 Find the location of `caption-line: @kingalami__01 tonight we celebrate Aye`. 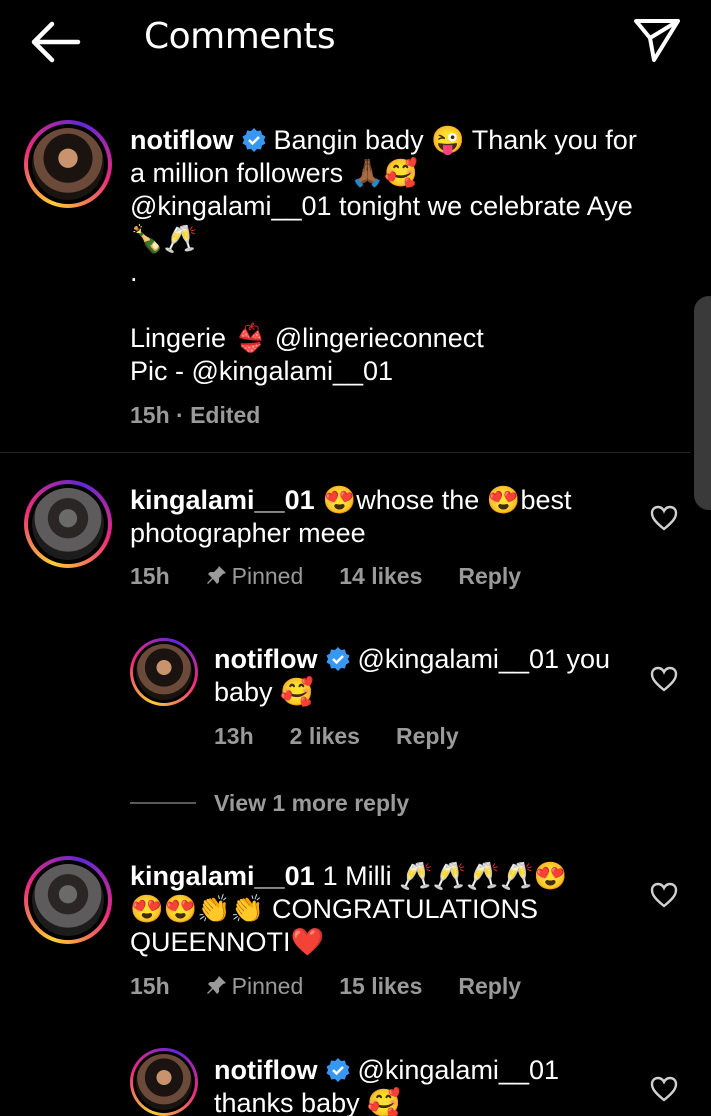

caption-line: @kingalami__01 tonight we celebrate Aye is located at coordinates (381, 206).